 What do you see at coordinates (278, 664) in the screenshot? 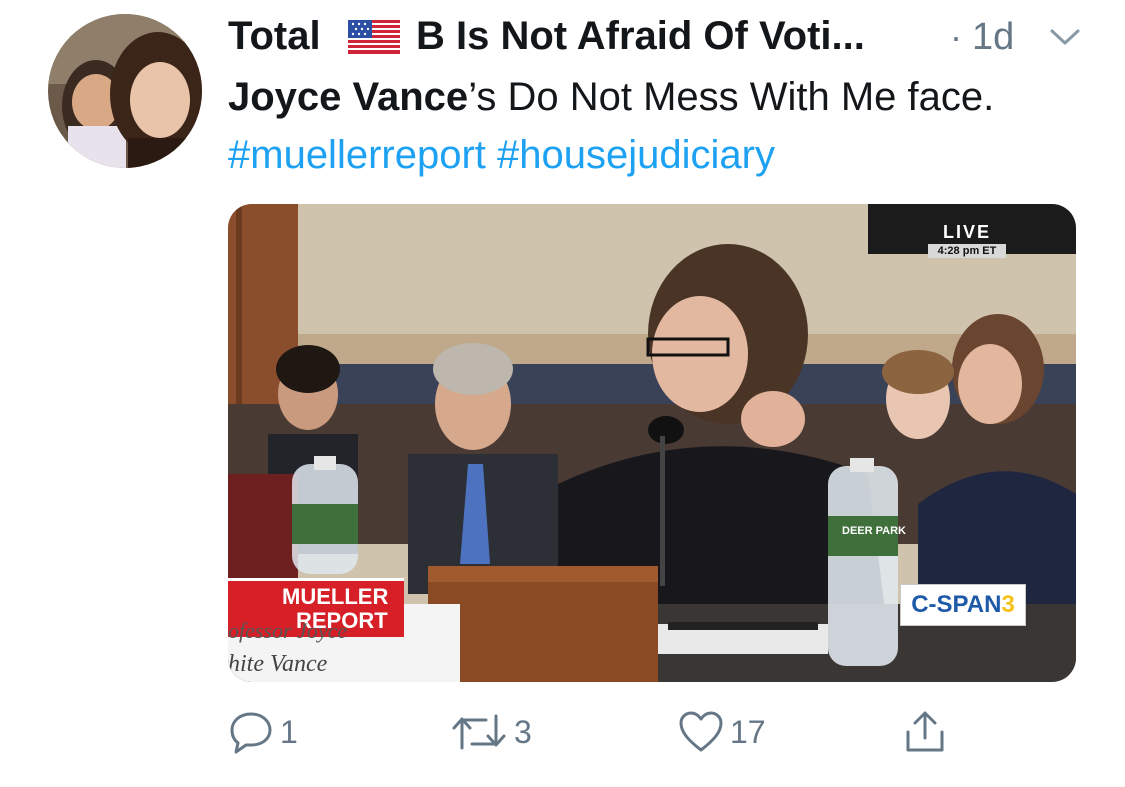
I see `nameplate-line-2: hite Vance` at bounding box center [278, 664].